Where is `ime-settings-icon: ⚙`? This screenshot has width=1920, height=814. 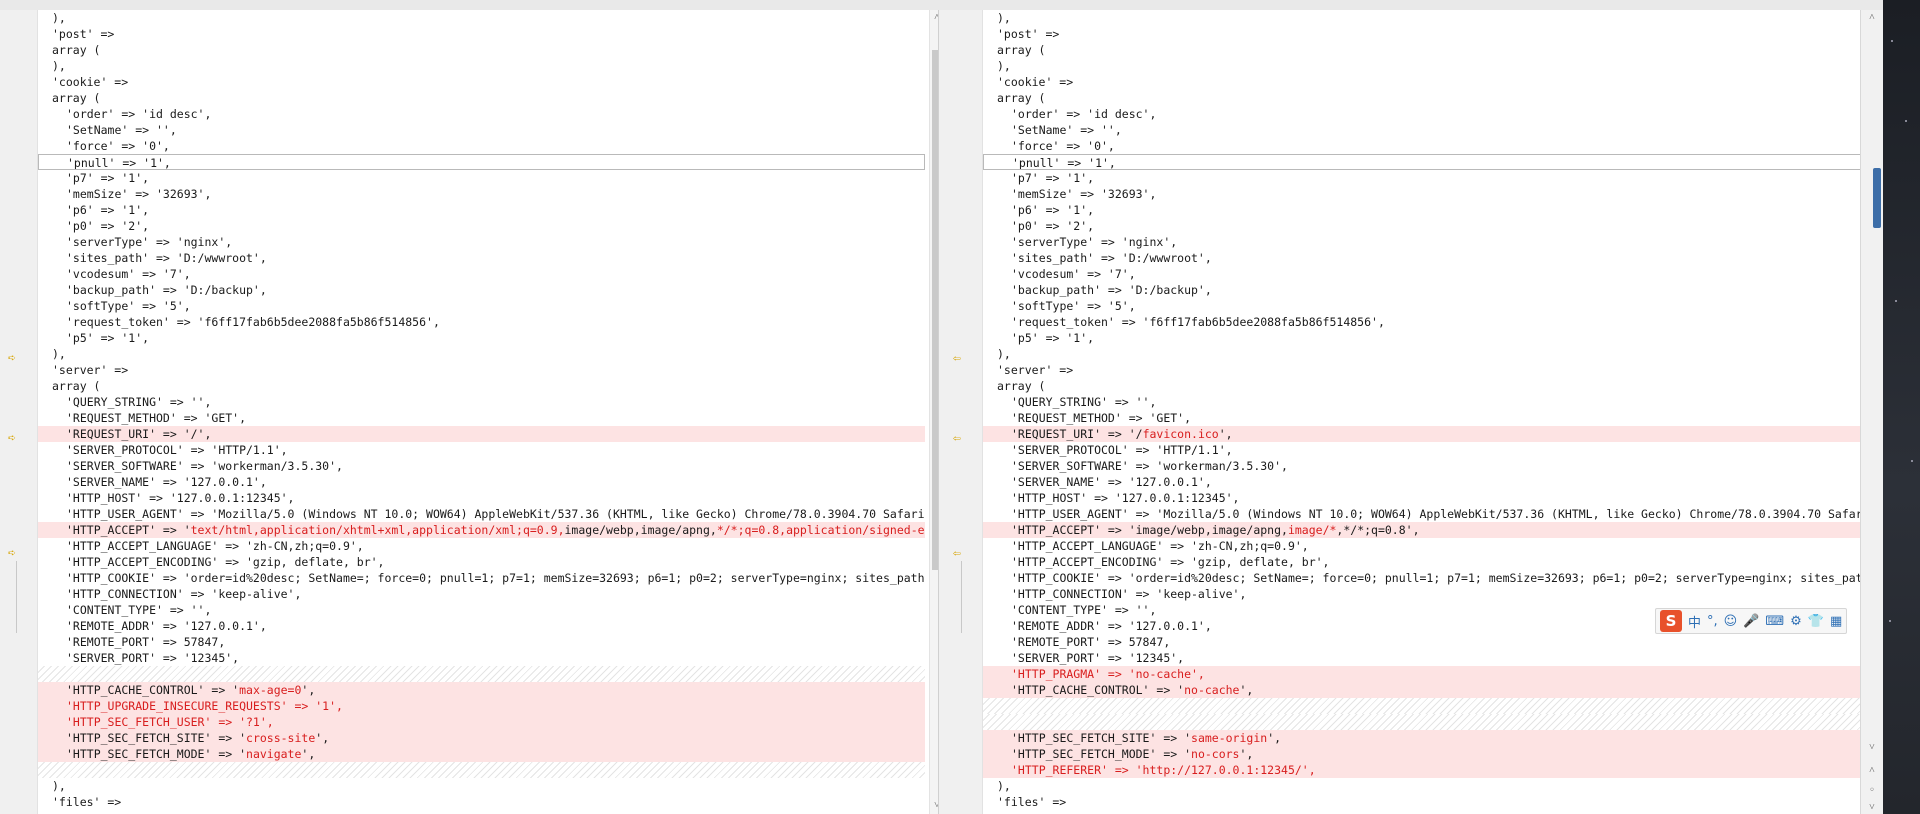 ime-settings-icon: ⚙ is located at coordinates (1796, 621).